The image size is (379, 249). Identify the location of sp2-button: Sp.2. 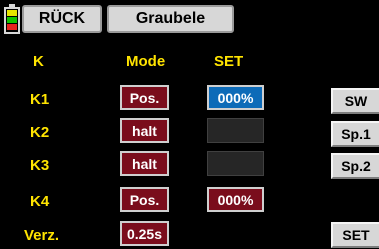
(355, 166).